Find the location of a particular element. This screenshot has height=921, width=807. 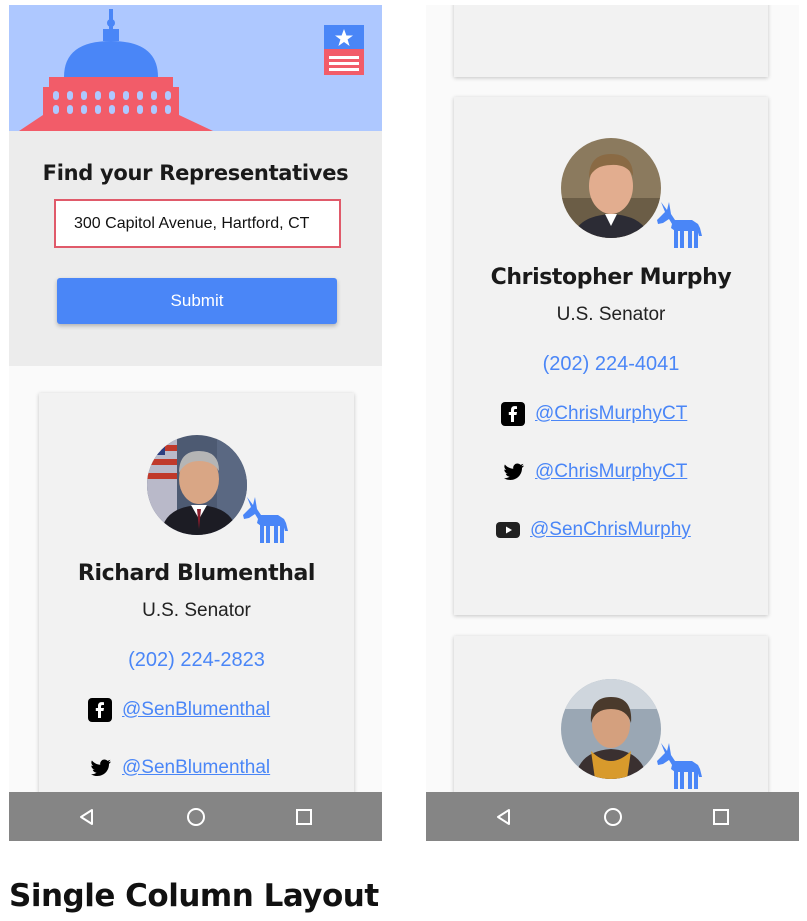

facebook-link: @ChrisMurphyCT is located at coordinates (594, 414).